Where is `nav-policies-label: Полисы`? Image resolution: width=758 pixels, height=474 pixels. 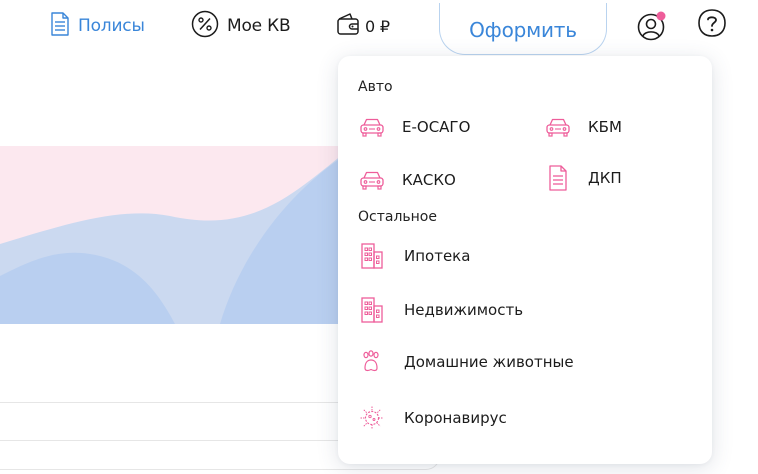 nav-policies-label: Полисы is located at coordinates (111, 26).